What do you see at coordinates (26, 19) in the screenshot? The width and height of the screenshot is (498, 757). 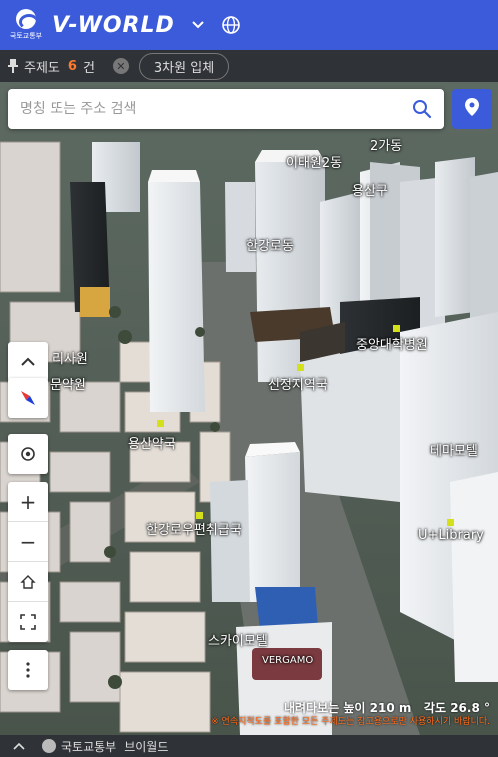 I see `taegeuk-icon` at bounding box center [26, 19].